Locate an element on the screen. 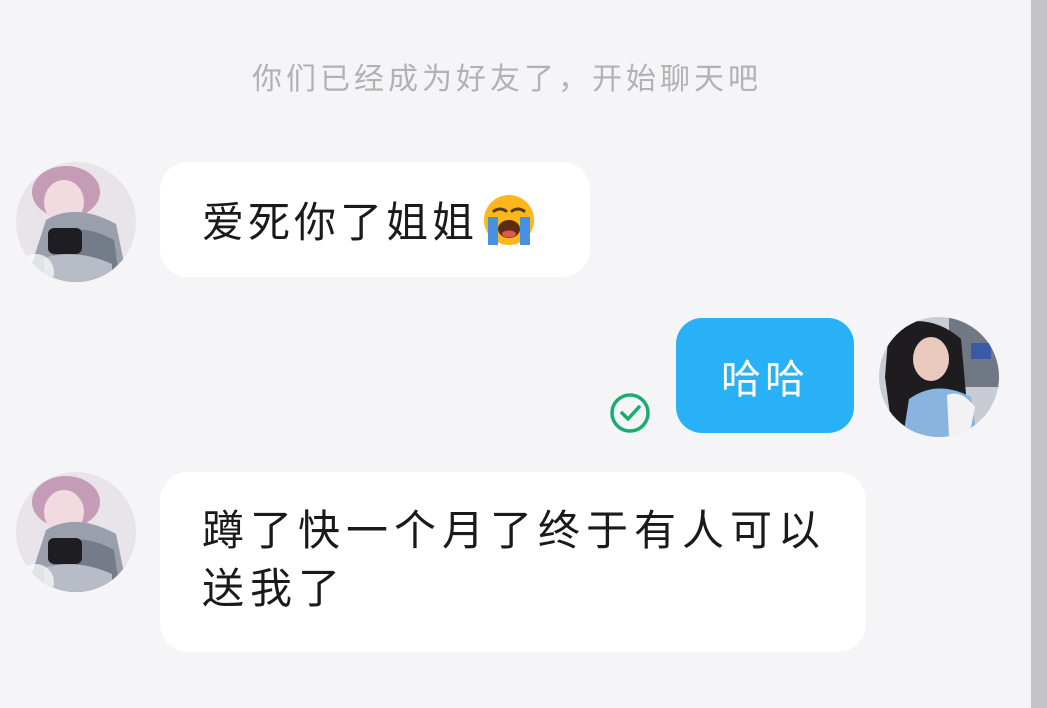  my-avatar is located at coordinates (939, 377).